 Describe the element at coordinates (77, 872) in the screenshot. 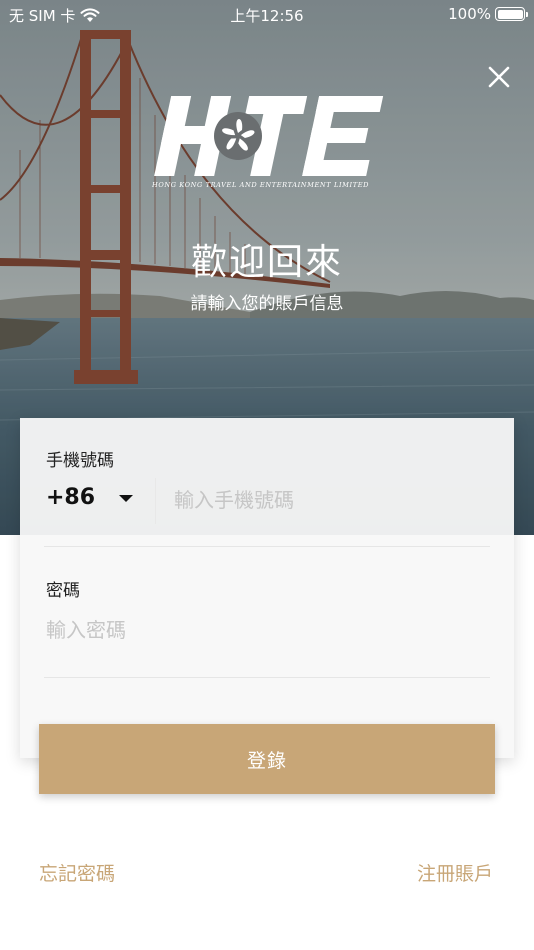

I see `forgot-password-link: 忘記密碼` at that location.